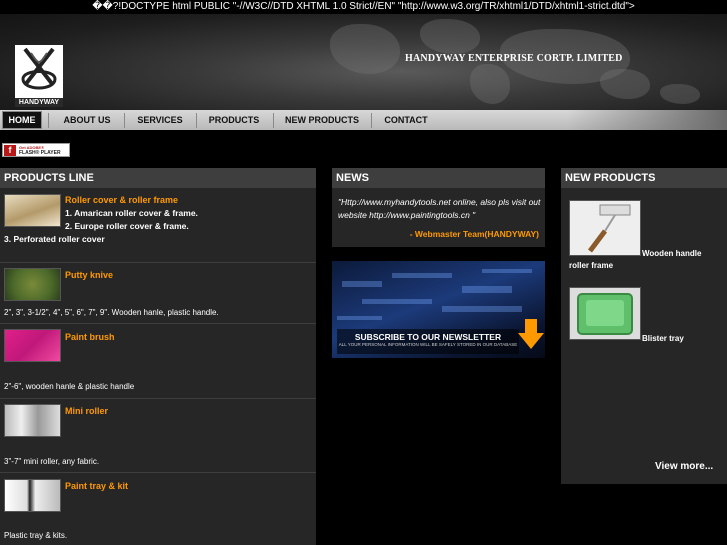  What do you see at coordinates (428, 337) in the screenshot?
I see `subscribe-title: SUBSCRIBE TO OUR NEWSLETTER` at bounding box center [428, 337].